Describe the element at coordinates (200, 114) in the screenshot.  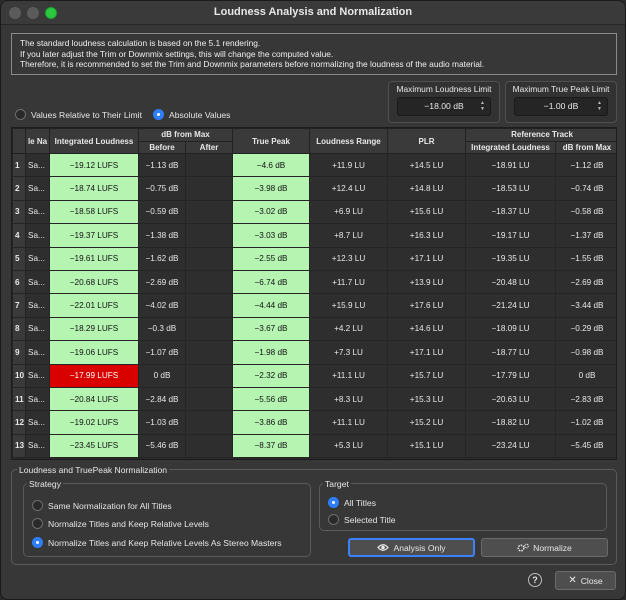
I see `absolute-values-label: Absolute Values` at that location.